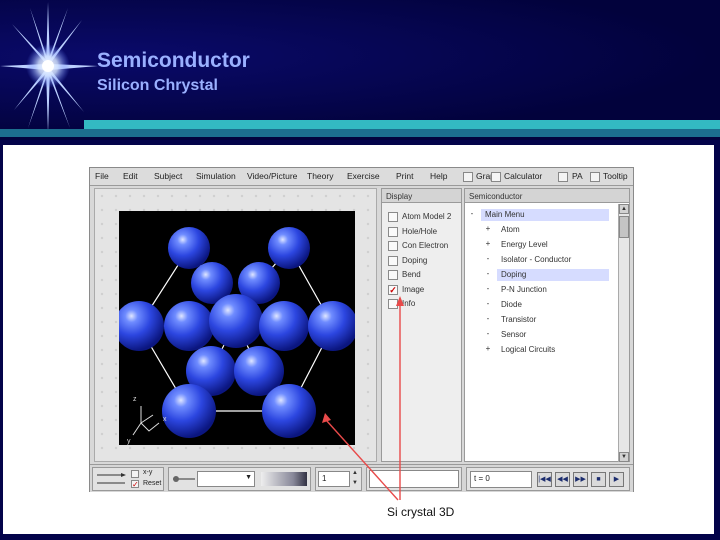 Image resolution: width=720 pixels, height=540 pixels. What do you see at coordinates (362, 460) in the screenshot?
I see `arrow-line-view` at bounding box center [362, 460].